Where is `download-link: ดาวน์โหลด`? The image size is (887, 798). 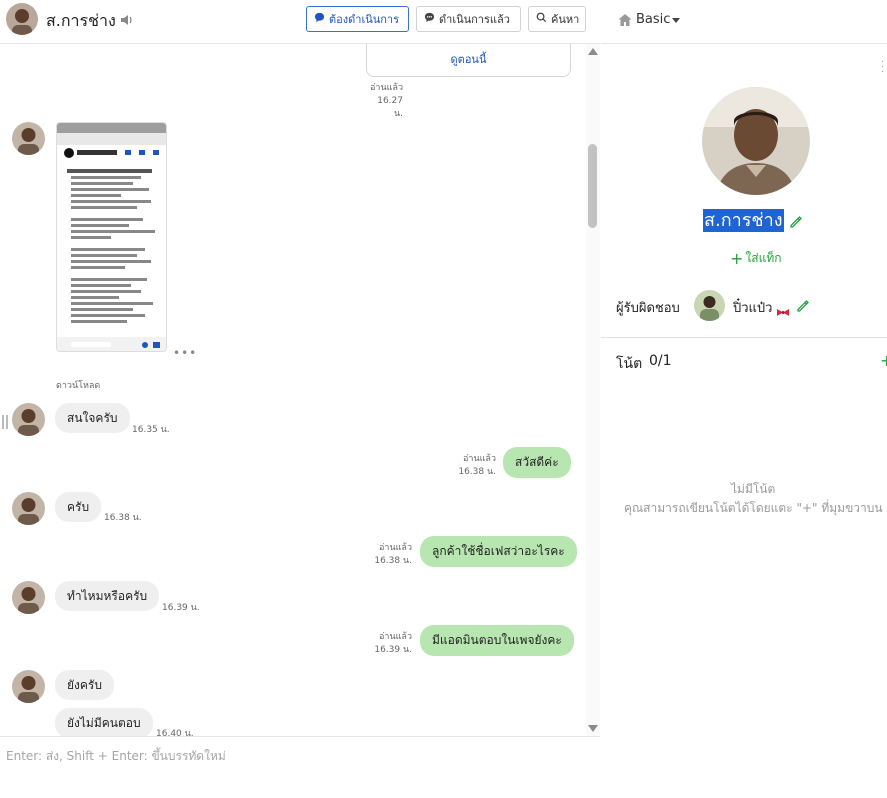 download-link: ดาวน์โหลด is located at coordinates (78, 385).